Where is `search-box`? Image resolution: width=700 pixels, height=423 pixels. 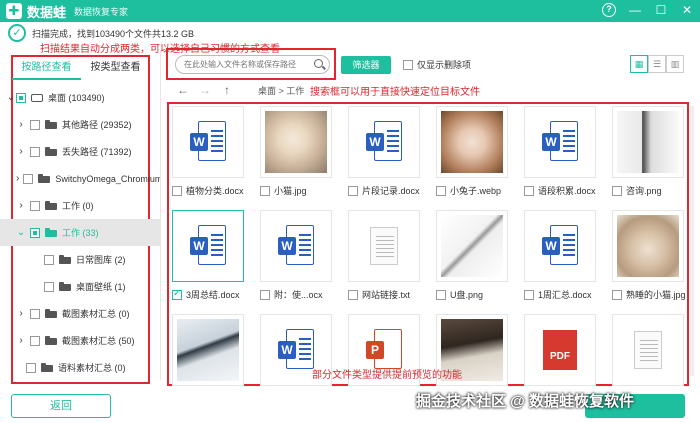
search-box is located at coordinates (252, 64).